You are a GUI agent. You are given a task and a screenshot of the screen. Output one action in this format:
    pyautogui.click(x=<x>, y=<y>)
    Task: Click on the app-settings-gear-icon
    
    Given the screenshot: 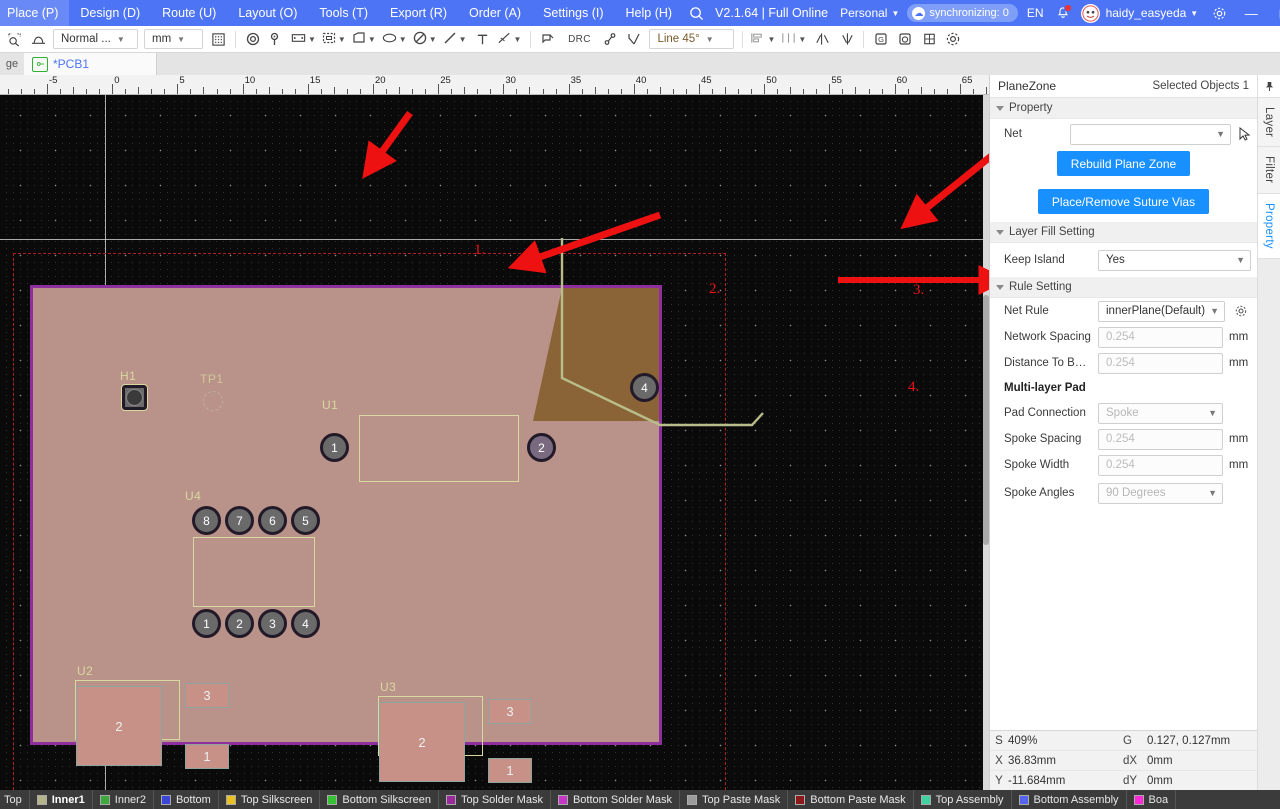 What is the action you would take?
    pyautogui.click(x=1219, y=13)
    